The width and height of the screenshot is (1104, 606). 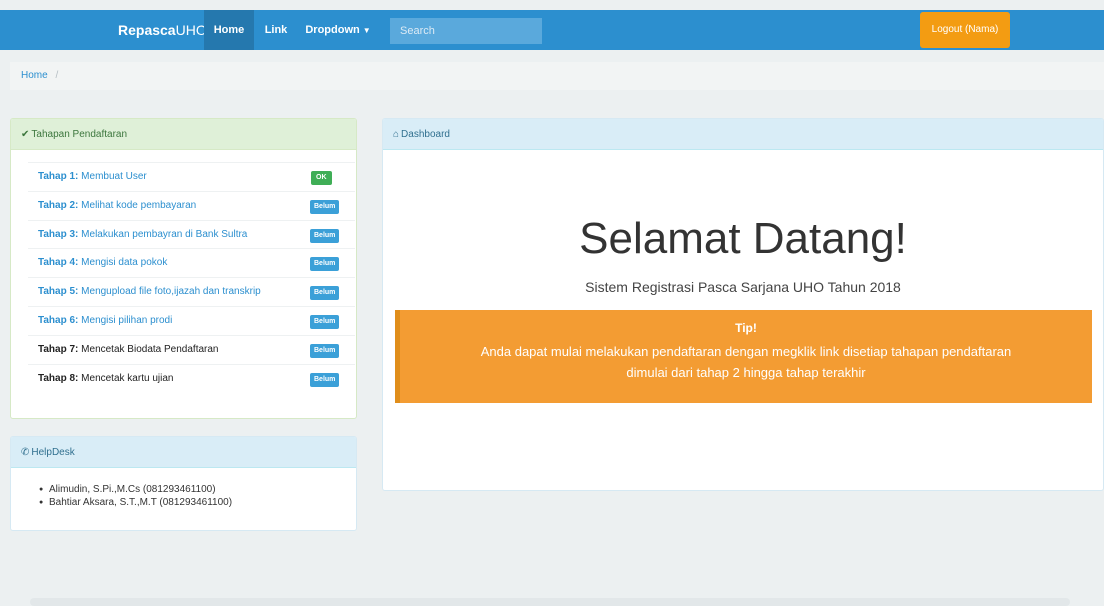 What do you see at coordinates (191, 320) in the screenshot?
I see `step-item-6: Tahap 6: Mengisi pilihan prodi Belum` at bounding box center [191, 320].